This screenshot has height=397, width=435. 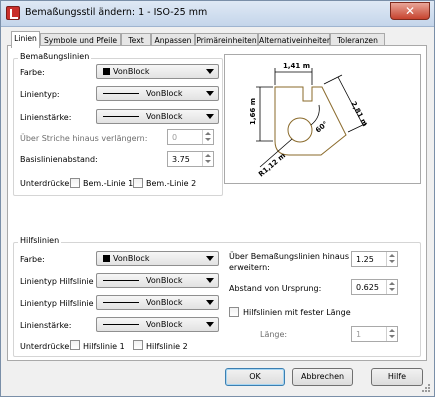 I want to click on hl-linientyp2-value: VonBlock, so click(x=164, y=302).